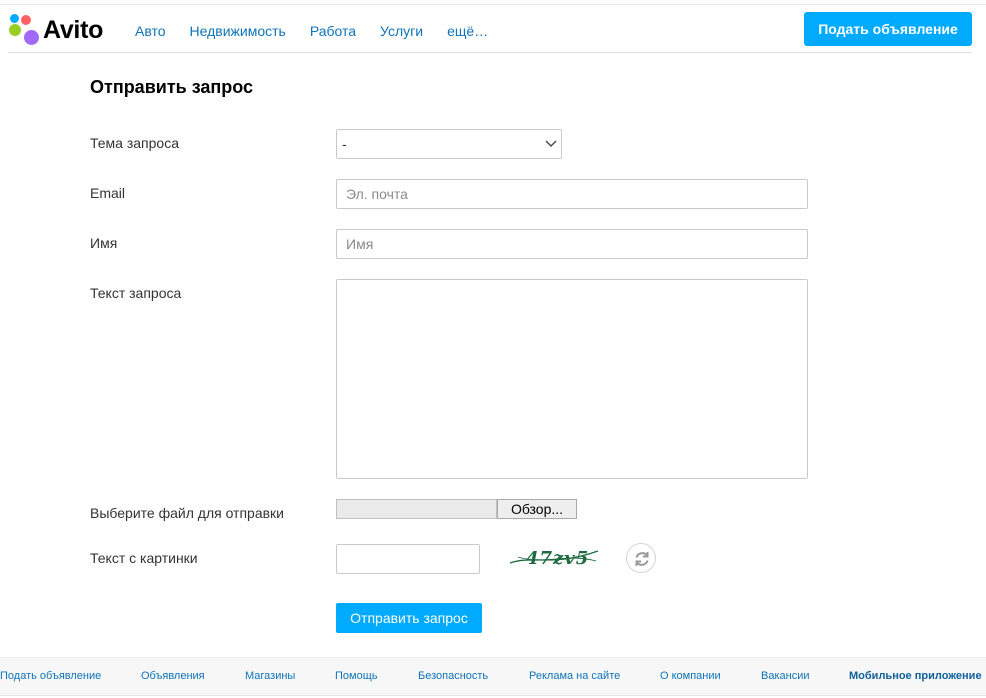 Image resolution: width=986 pixels, height=698 pixels. I want to click on footer-link-about: О компании, so click(690, 676).